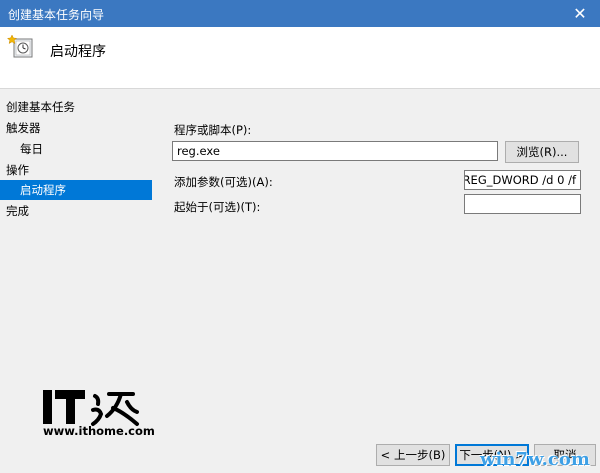 Image resolution: width=600 pixels, height=473 pixels. Describe the element at coordinates (76, 190) in the screenshot. I see `step-start-program: 启动程序` at that location.